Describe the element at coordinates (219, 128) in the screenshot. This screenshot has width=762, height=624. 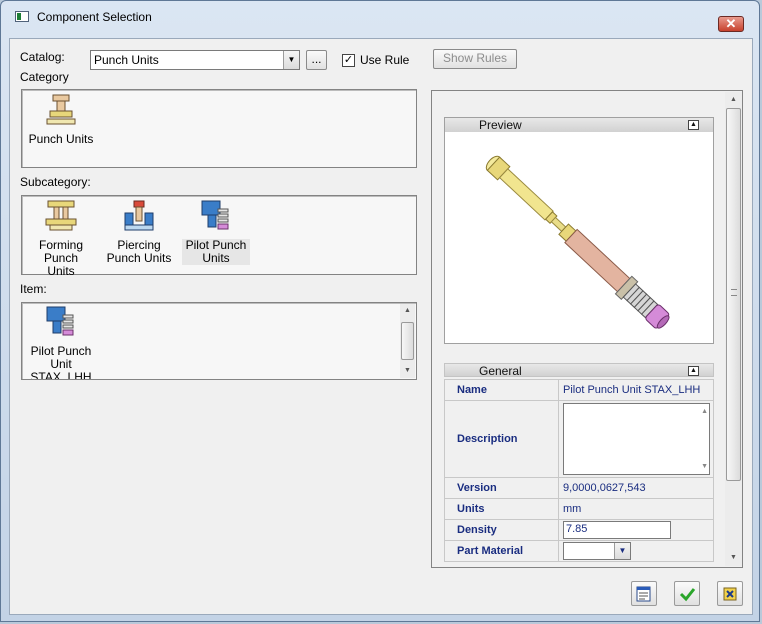
I see `category-panel: Punch Units` at that location.